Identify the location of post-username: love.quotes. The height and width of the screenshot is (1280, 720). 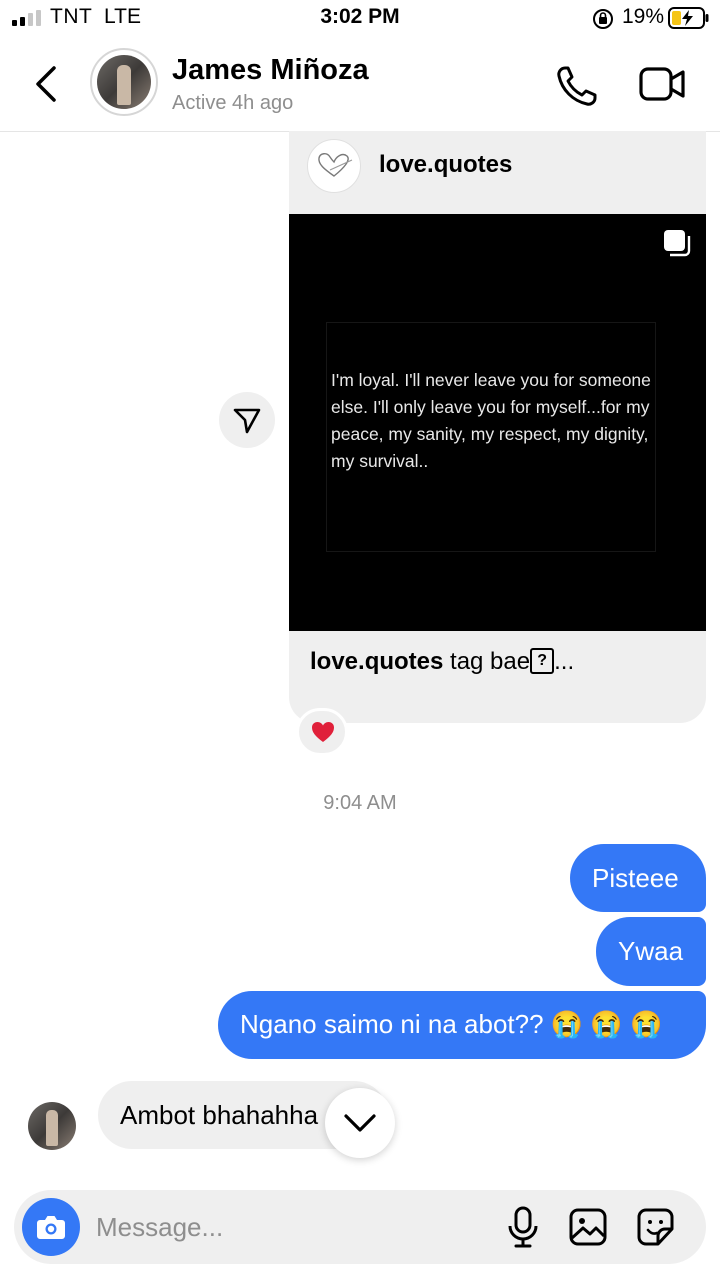
(445, 165).